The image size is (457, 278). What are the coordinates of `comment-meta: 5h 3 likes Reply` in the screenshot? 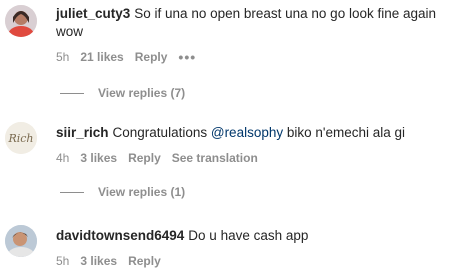 It's located at (252, 261).